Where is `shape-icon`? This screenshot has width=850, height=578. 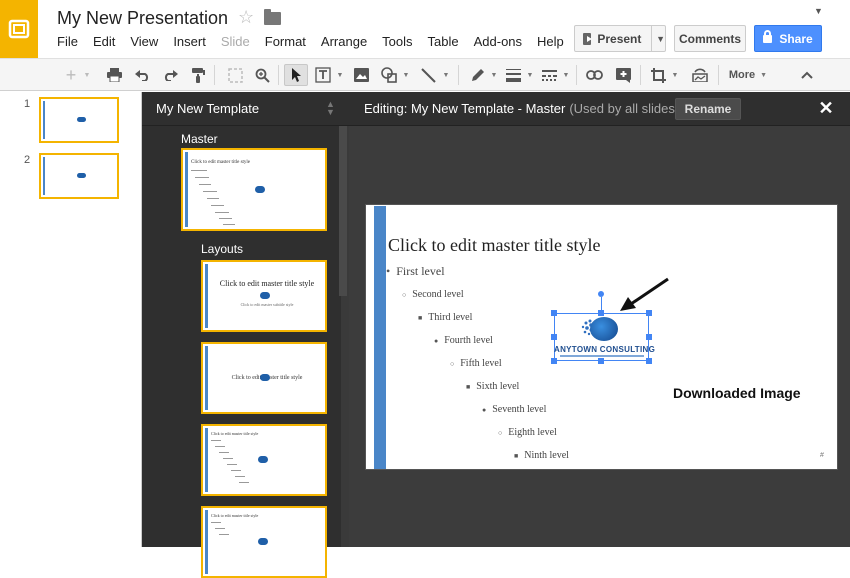 shape-icon is located at coordinates (389, 75).